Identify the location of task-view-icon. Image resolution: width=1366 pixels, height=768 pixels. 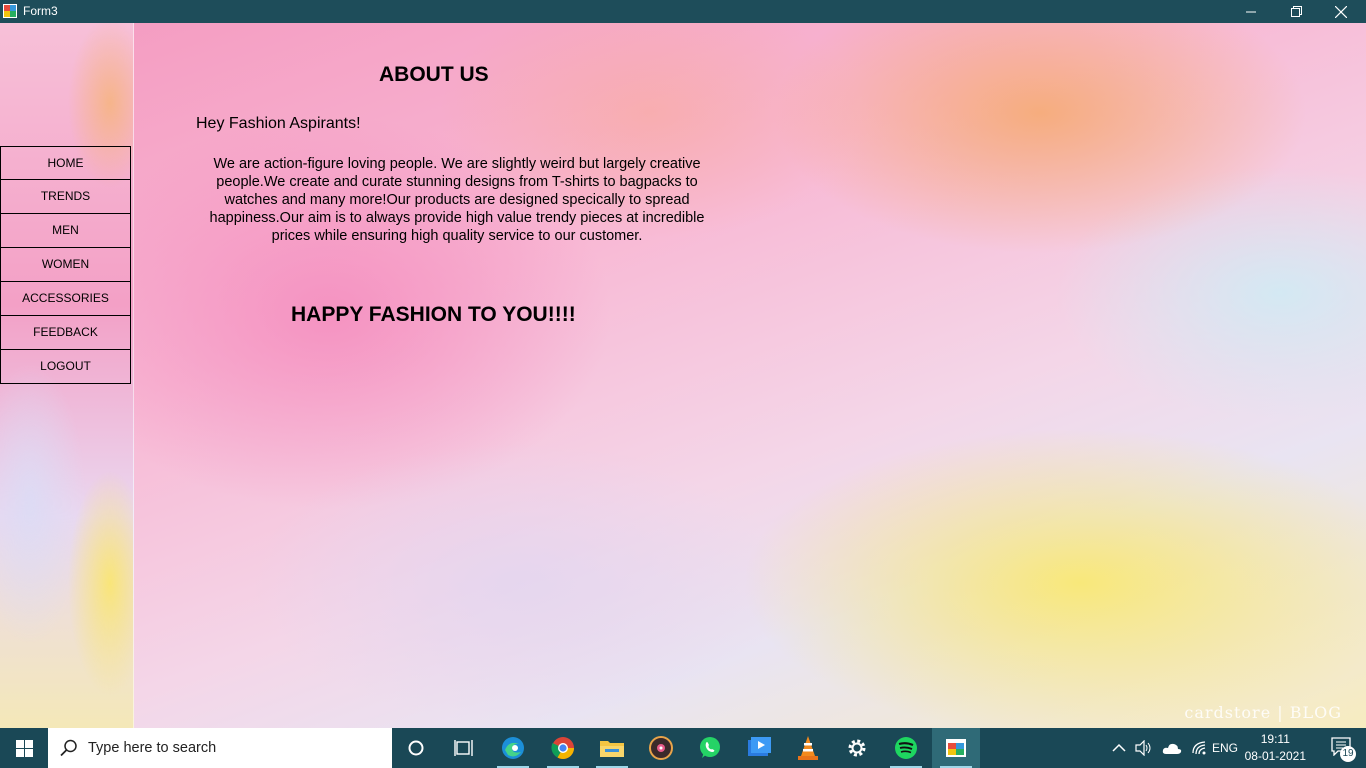
(463, 748).